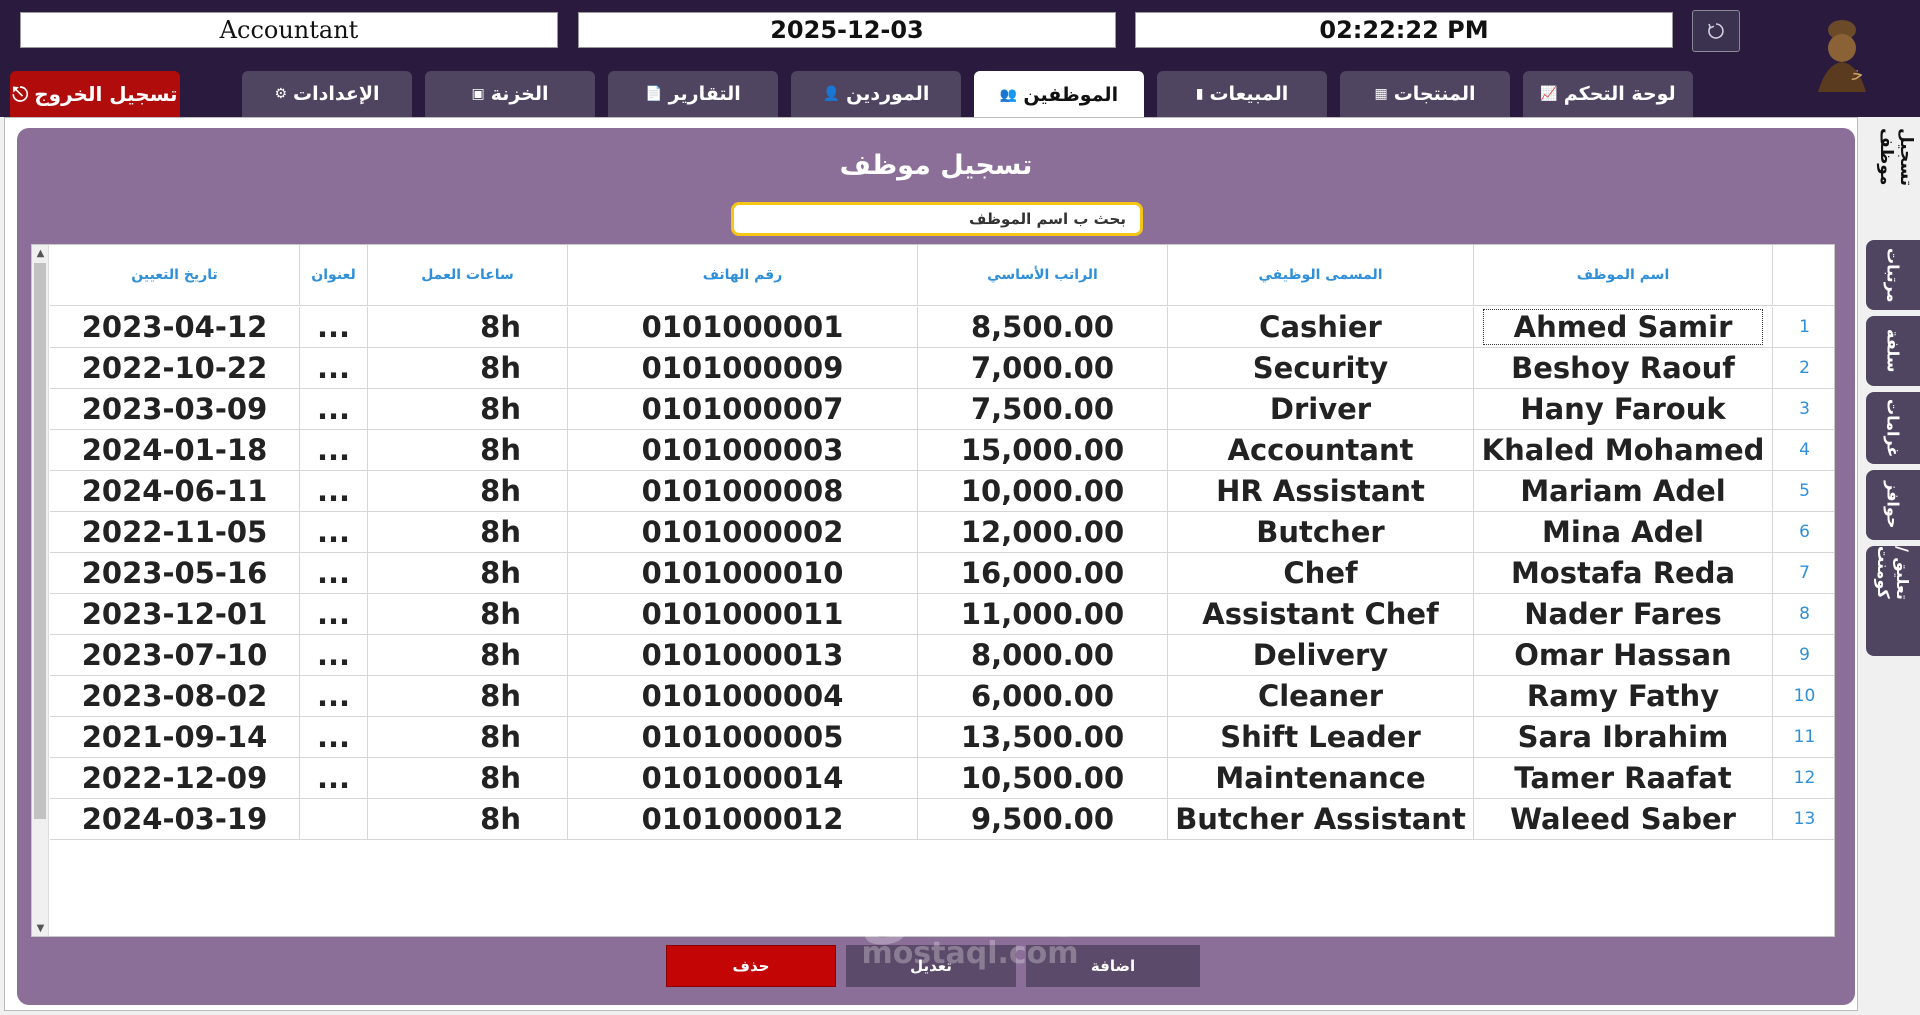 This screenshot has height=1015, width=1920. I want to click on cell-job-title: Cleaner, so click(1321, 696).